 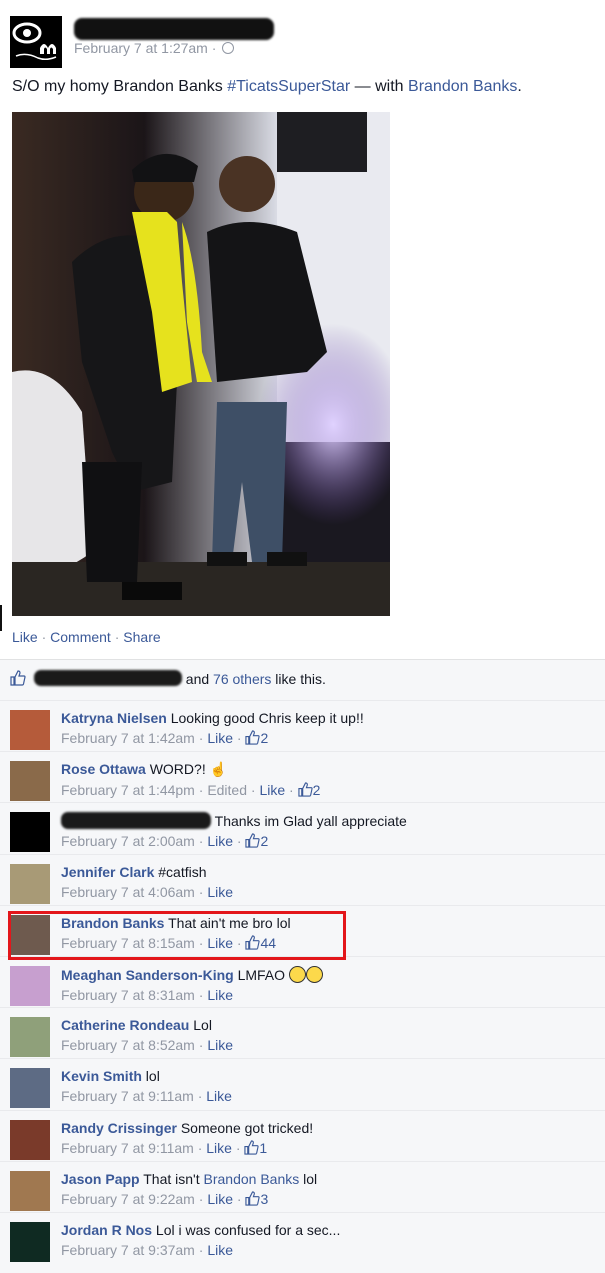 What do you see at coordinates (141, 637) in the screenshot?
I see `share-button: Share` at bounding box center [141, 637].